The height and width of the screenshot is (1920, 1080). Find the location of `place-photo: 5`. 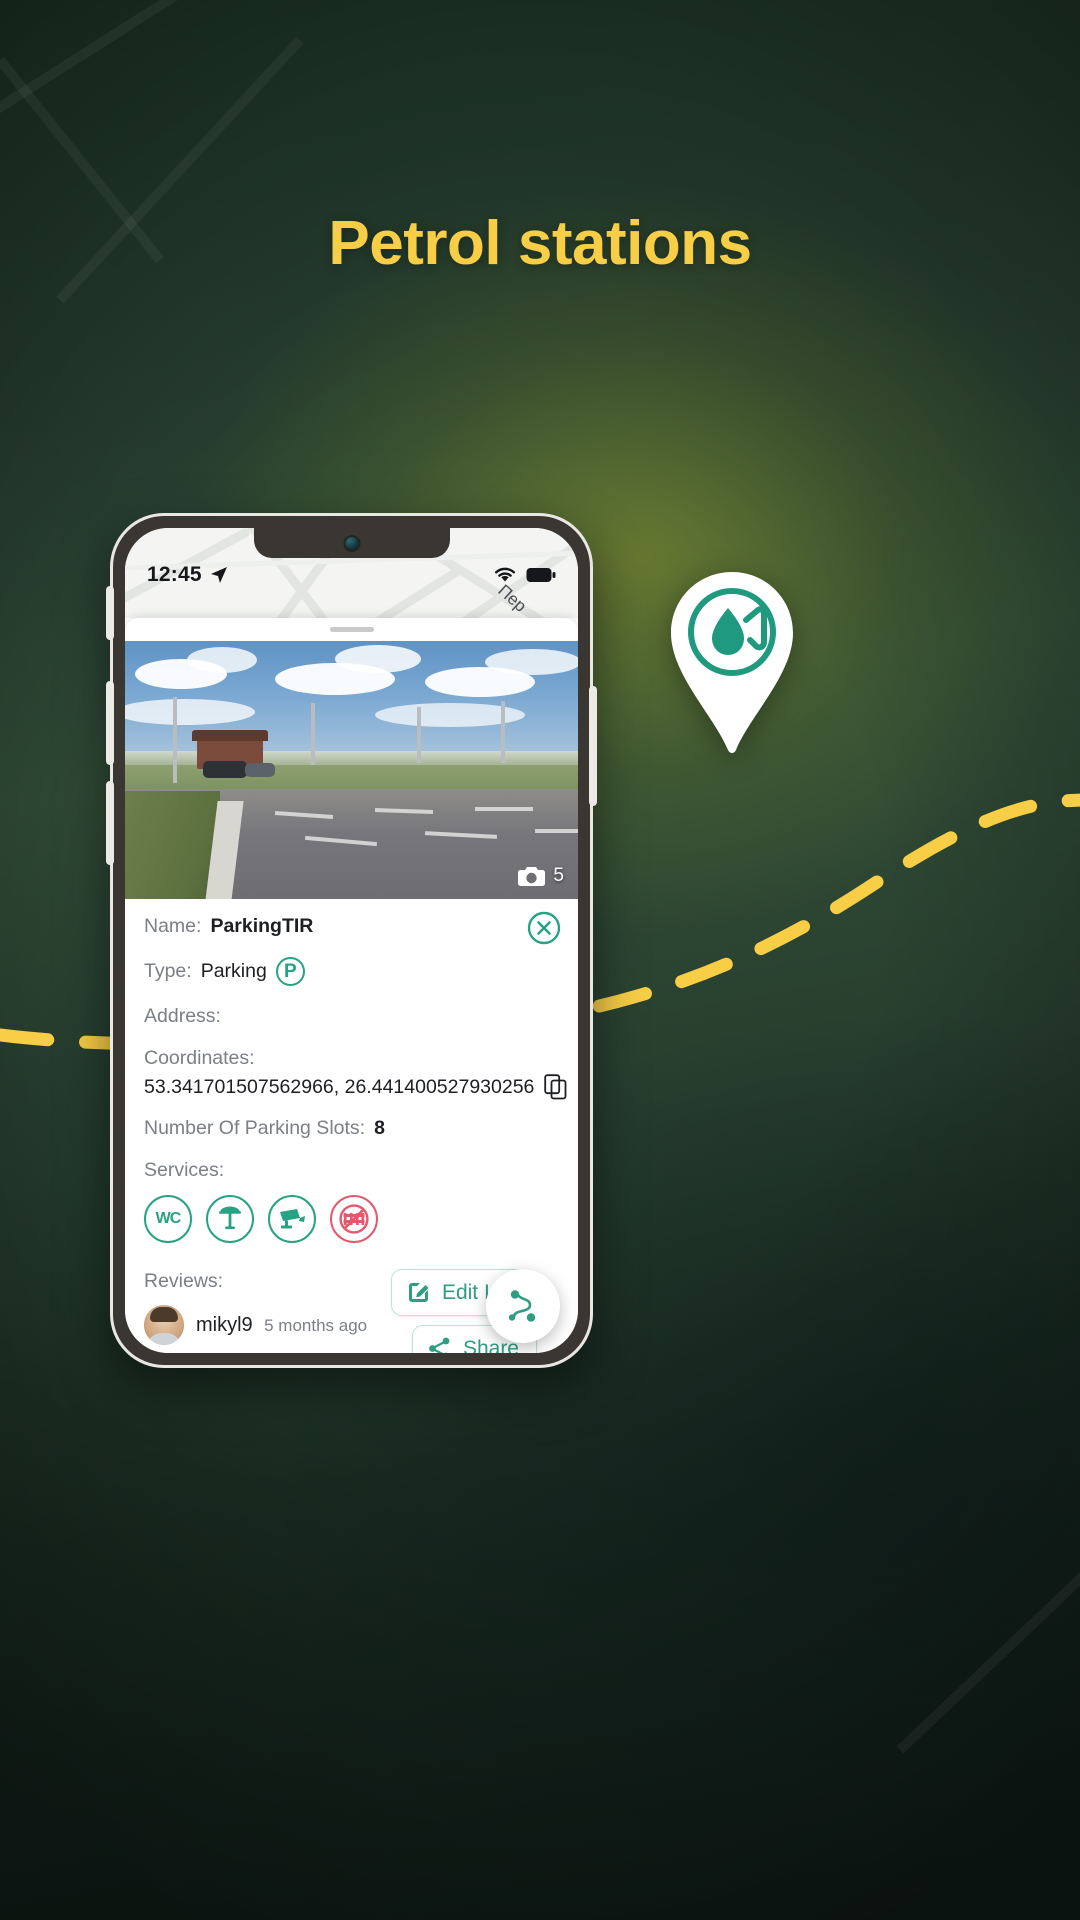

place-photo: 5 is located at coordinates (351, 770).